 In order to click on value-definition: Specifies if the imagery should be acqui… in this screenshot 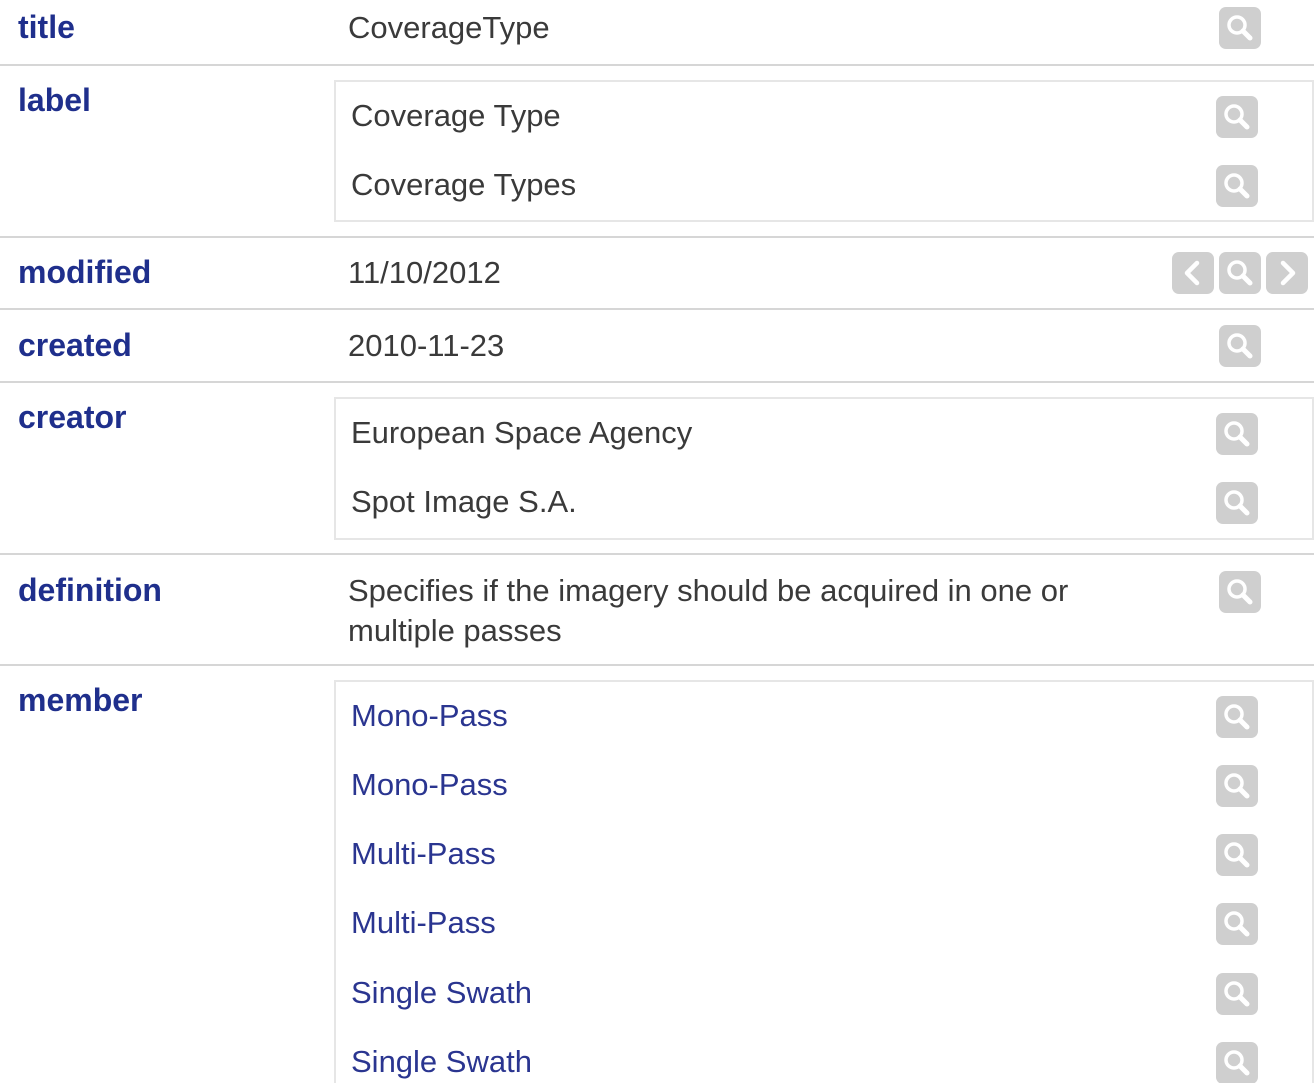, I will do `click(708, 610)`.